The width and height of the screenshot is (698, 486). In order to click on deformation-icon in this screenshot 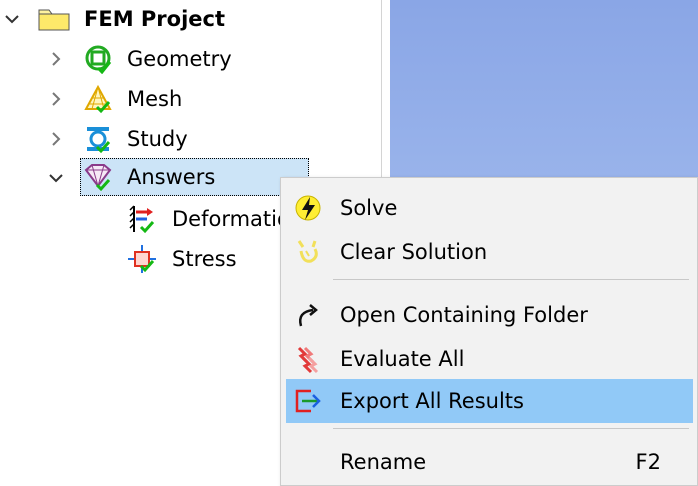, I will do `click(142, 219)`.